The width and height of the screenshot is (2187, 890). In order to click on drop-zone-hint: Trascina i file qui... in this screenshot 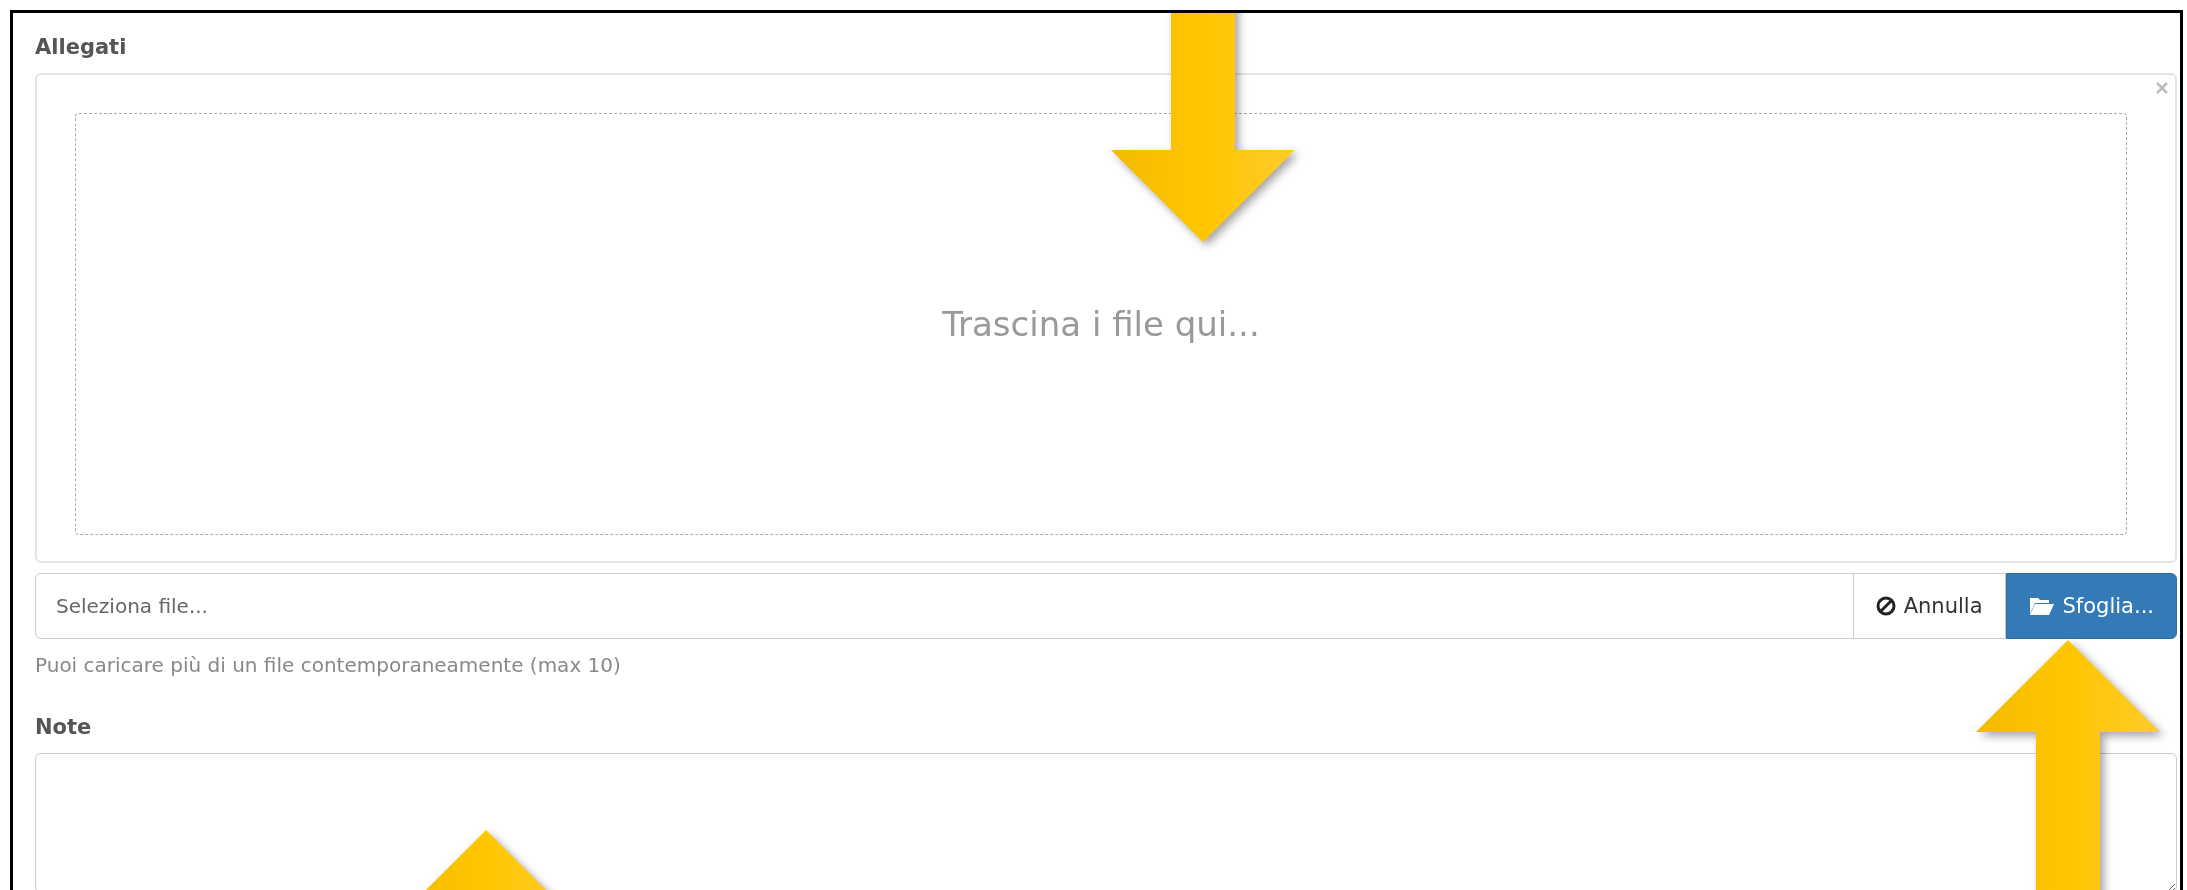, I will do `click(1101, 324)`.